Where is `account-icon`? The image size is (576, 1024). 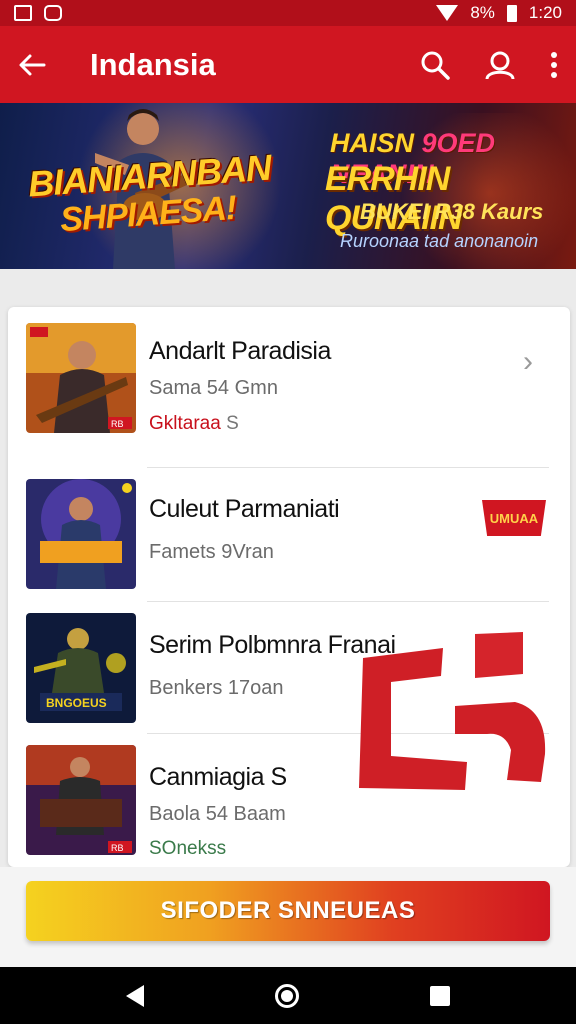
account-icon is located at coordinates (500, 65).